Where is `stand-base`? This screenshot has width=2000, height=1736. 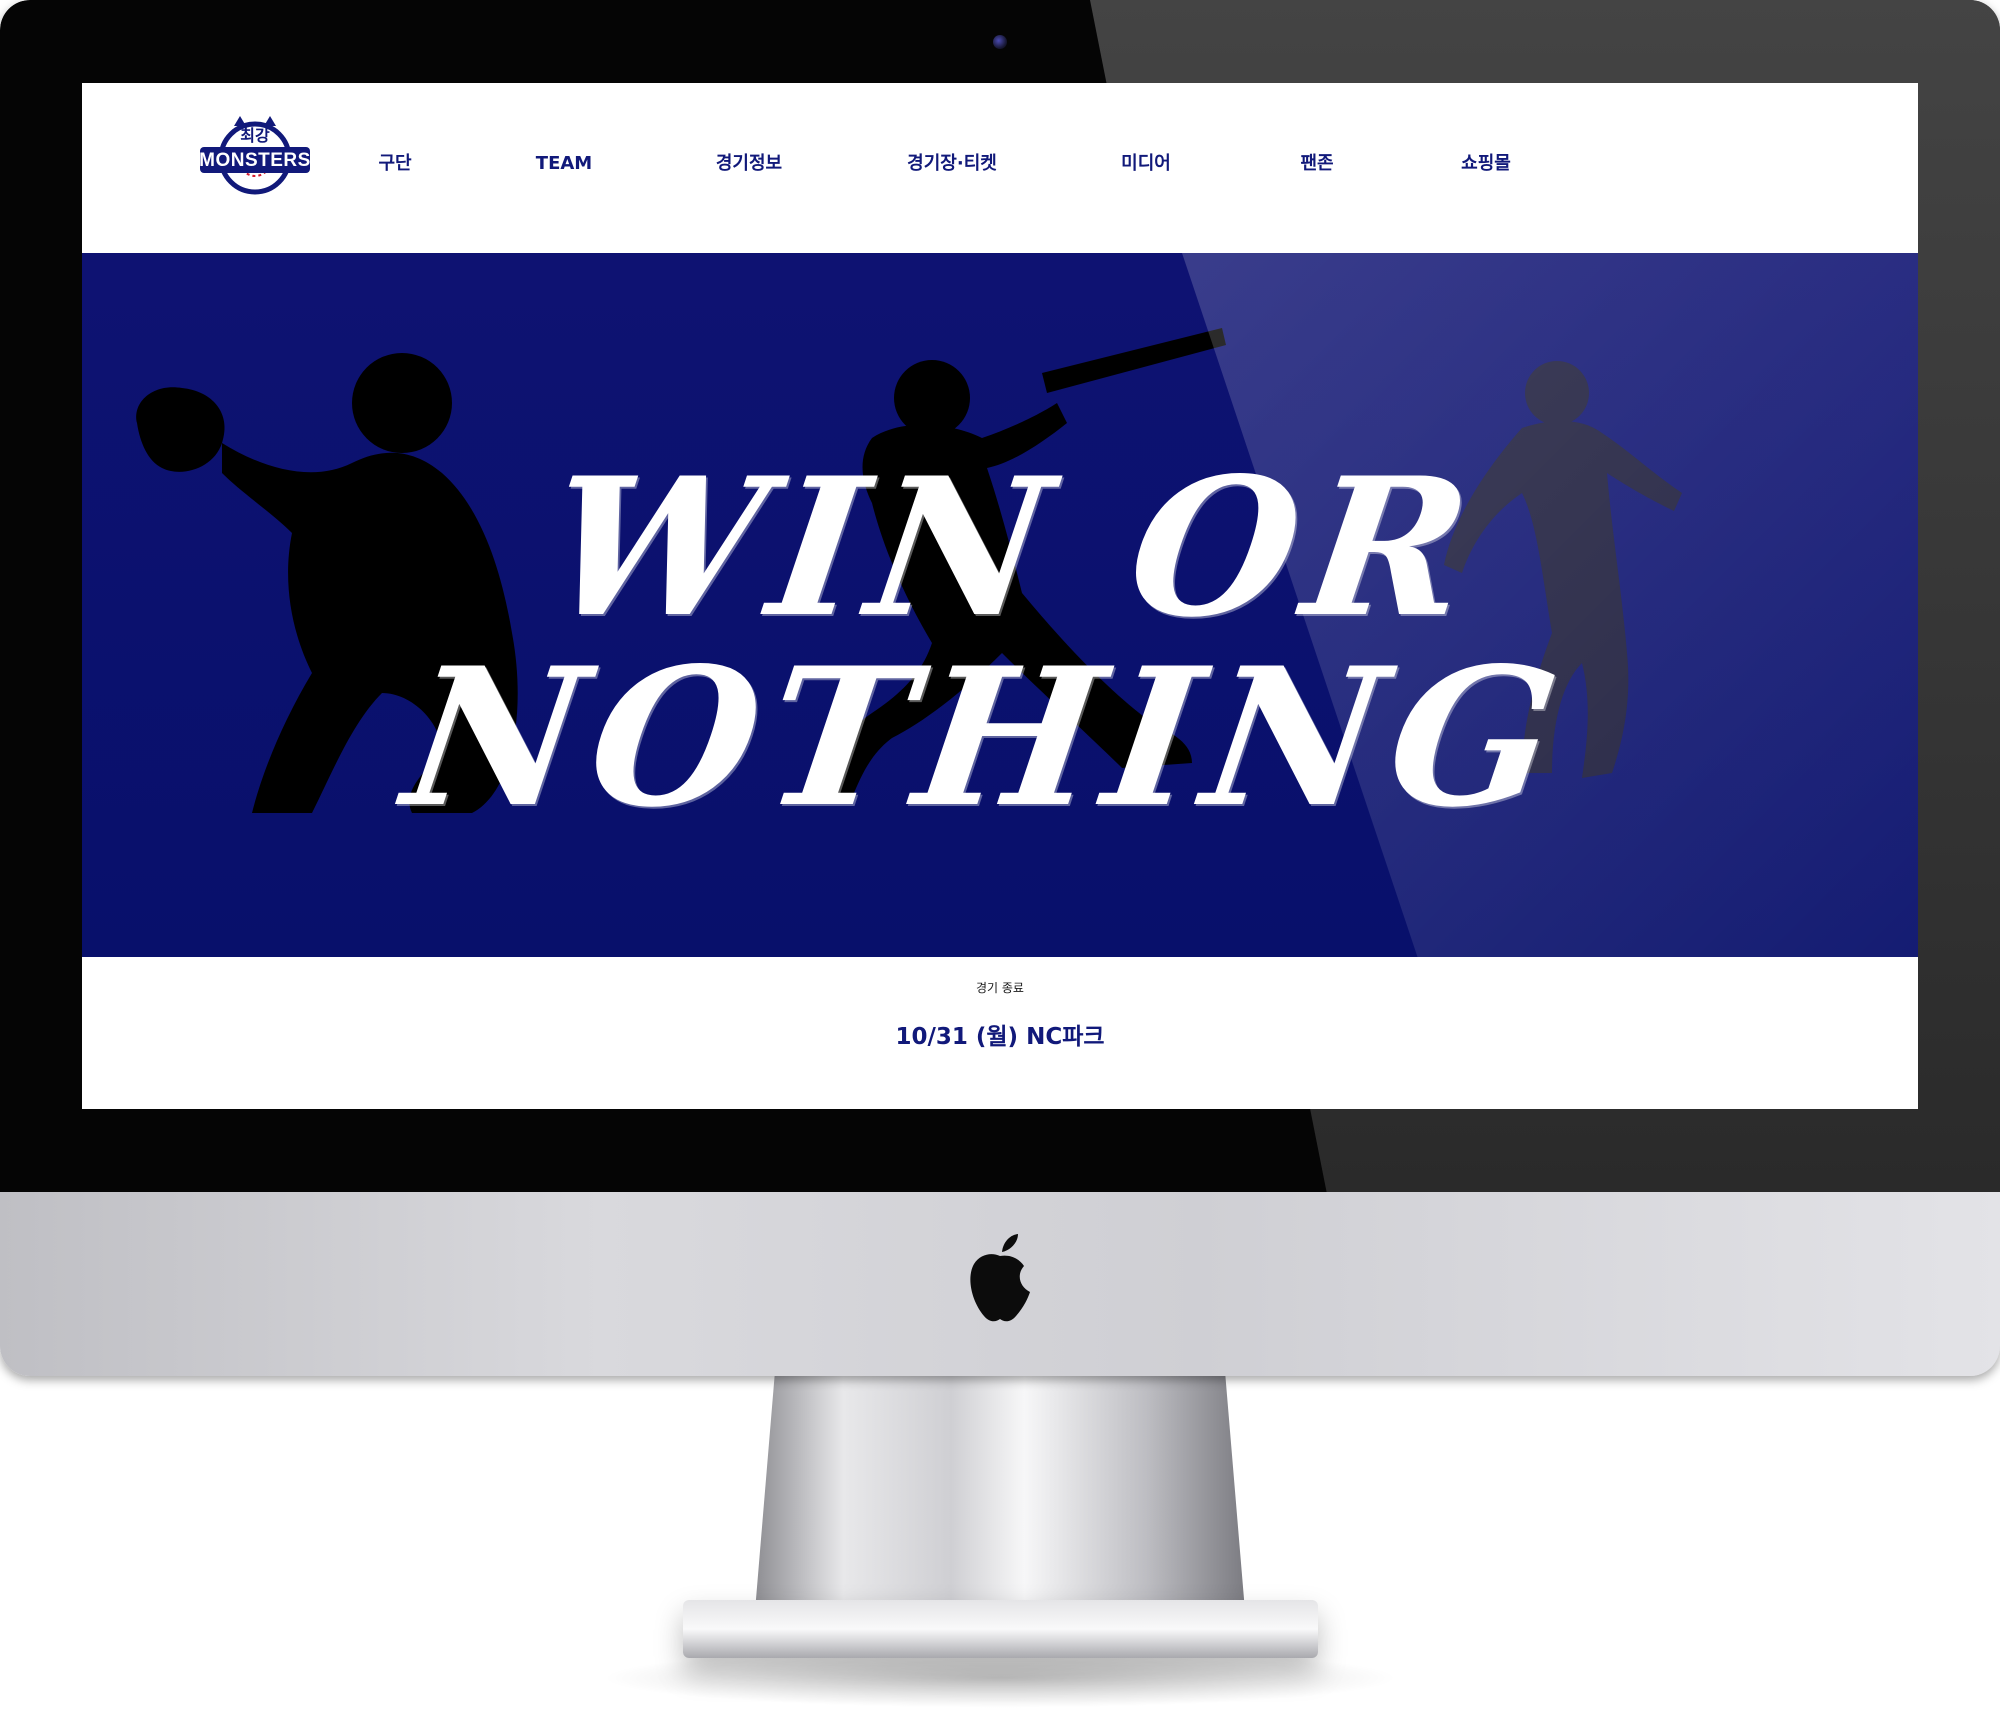 stand-base is located at coordinates (1000, 1629).